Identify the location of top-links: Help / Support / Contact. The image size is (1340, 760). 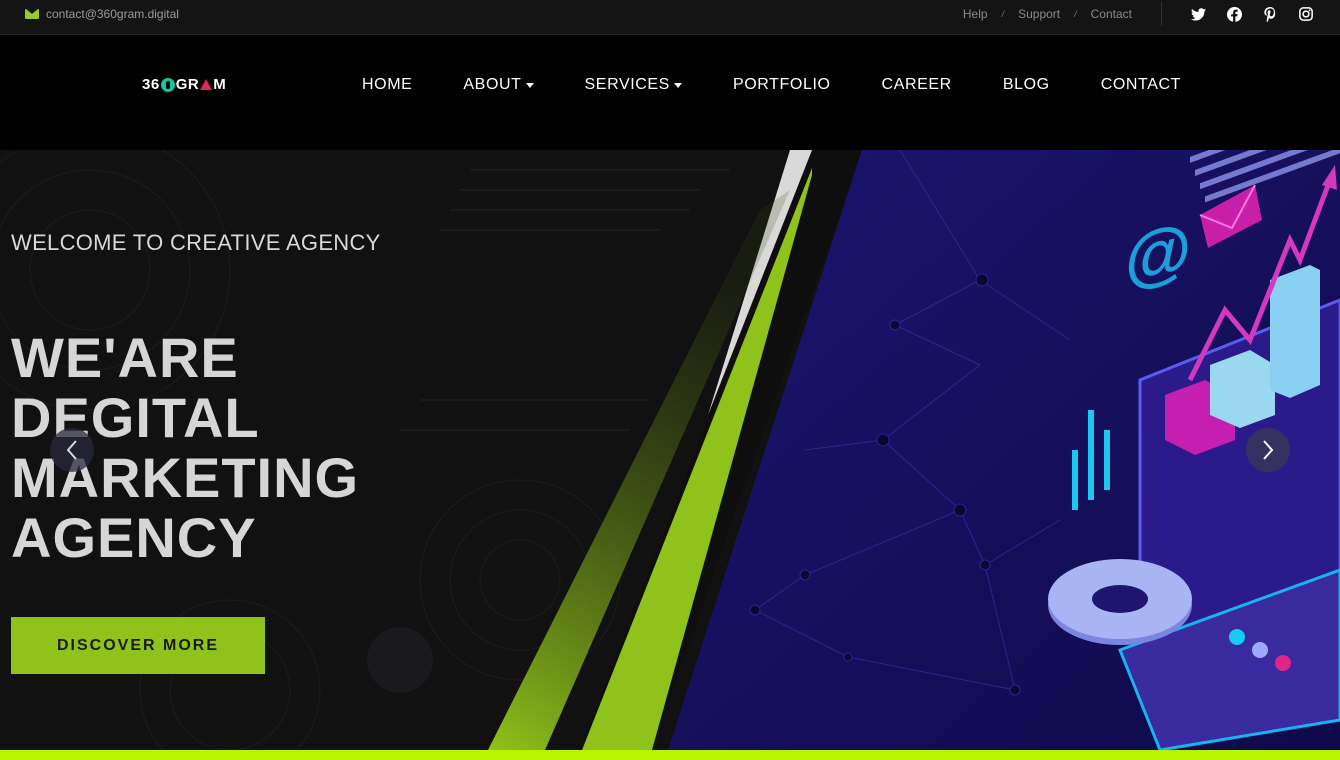
(1047, 14).